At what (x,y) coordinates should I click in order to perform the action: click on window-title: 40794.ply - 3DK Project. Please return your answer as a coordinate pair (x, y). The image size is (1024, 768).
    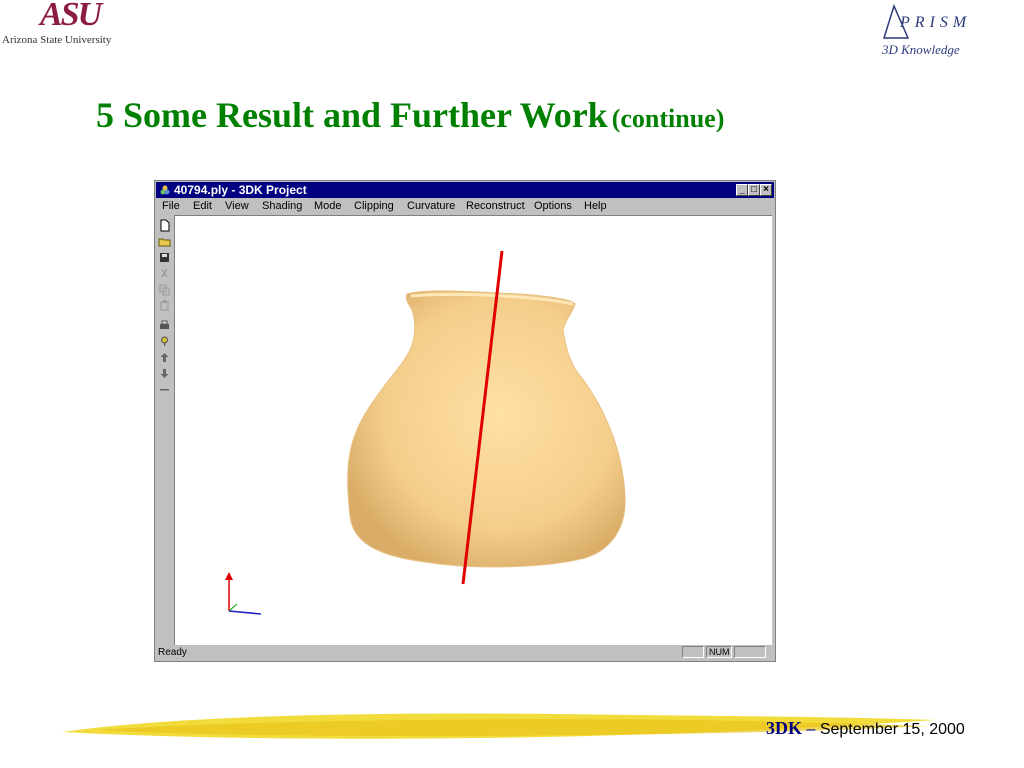
    Looking at the image, I should click on (240, 190).